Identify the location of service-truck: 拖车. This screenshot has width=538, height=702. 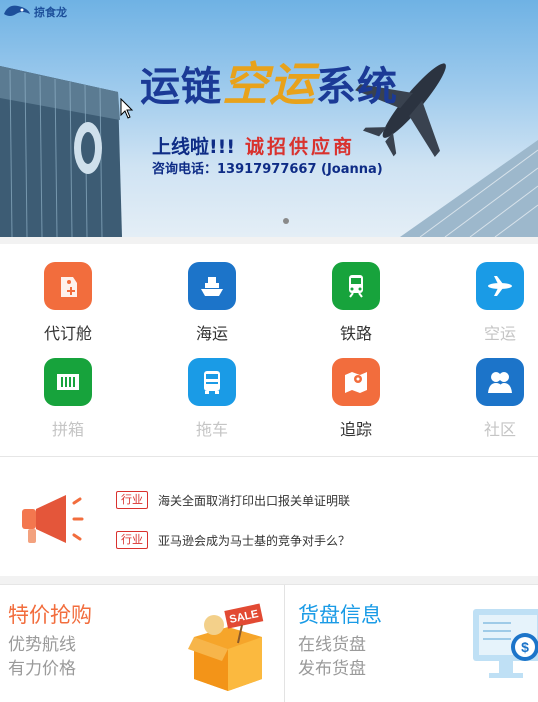
(212, 390).